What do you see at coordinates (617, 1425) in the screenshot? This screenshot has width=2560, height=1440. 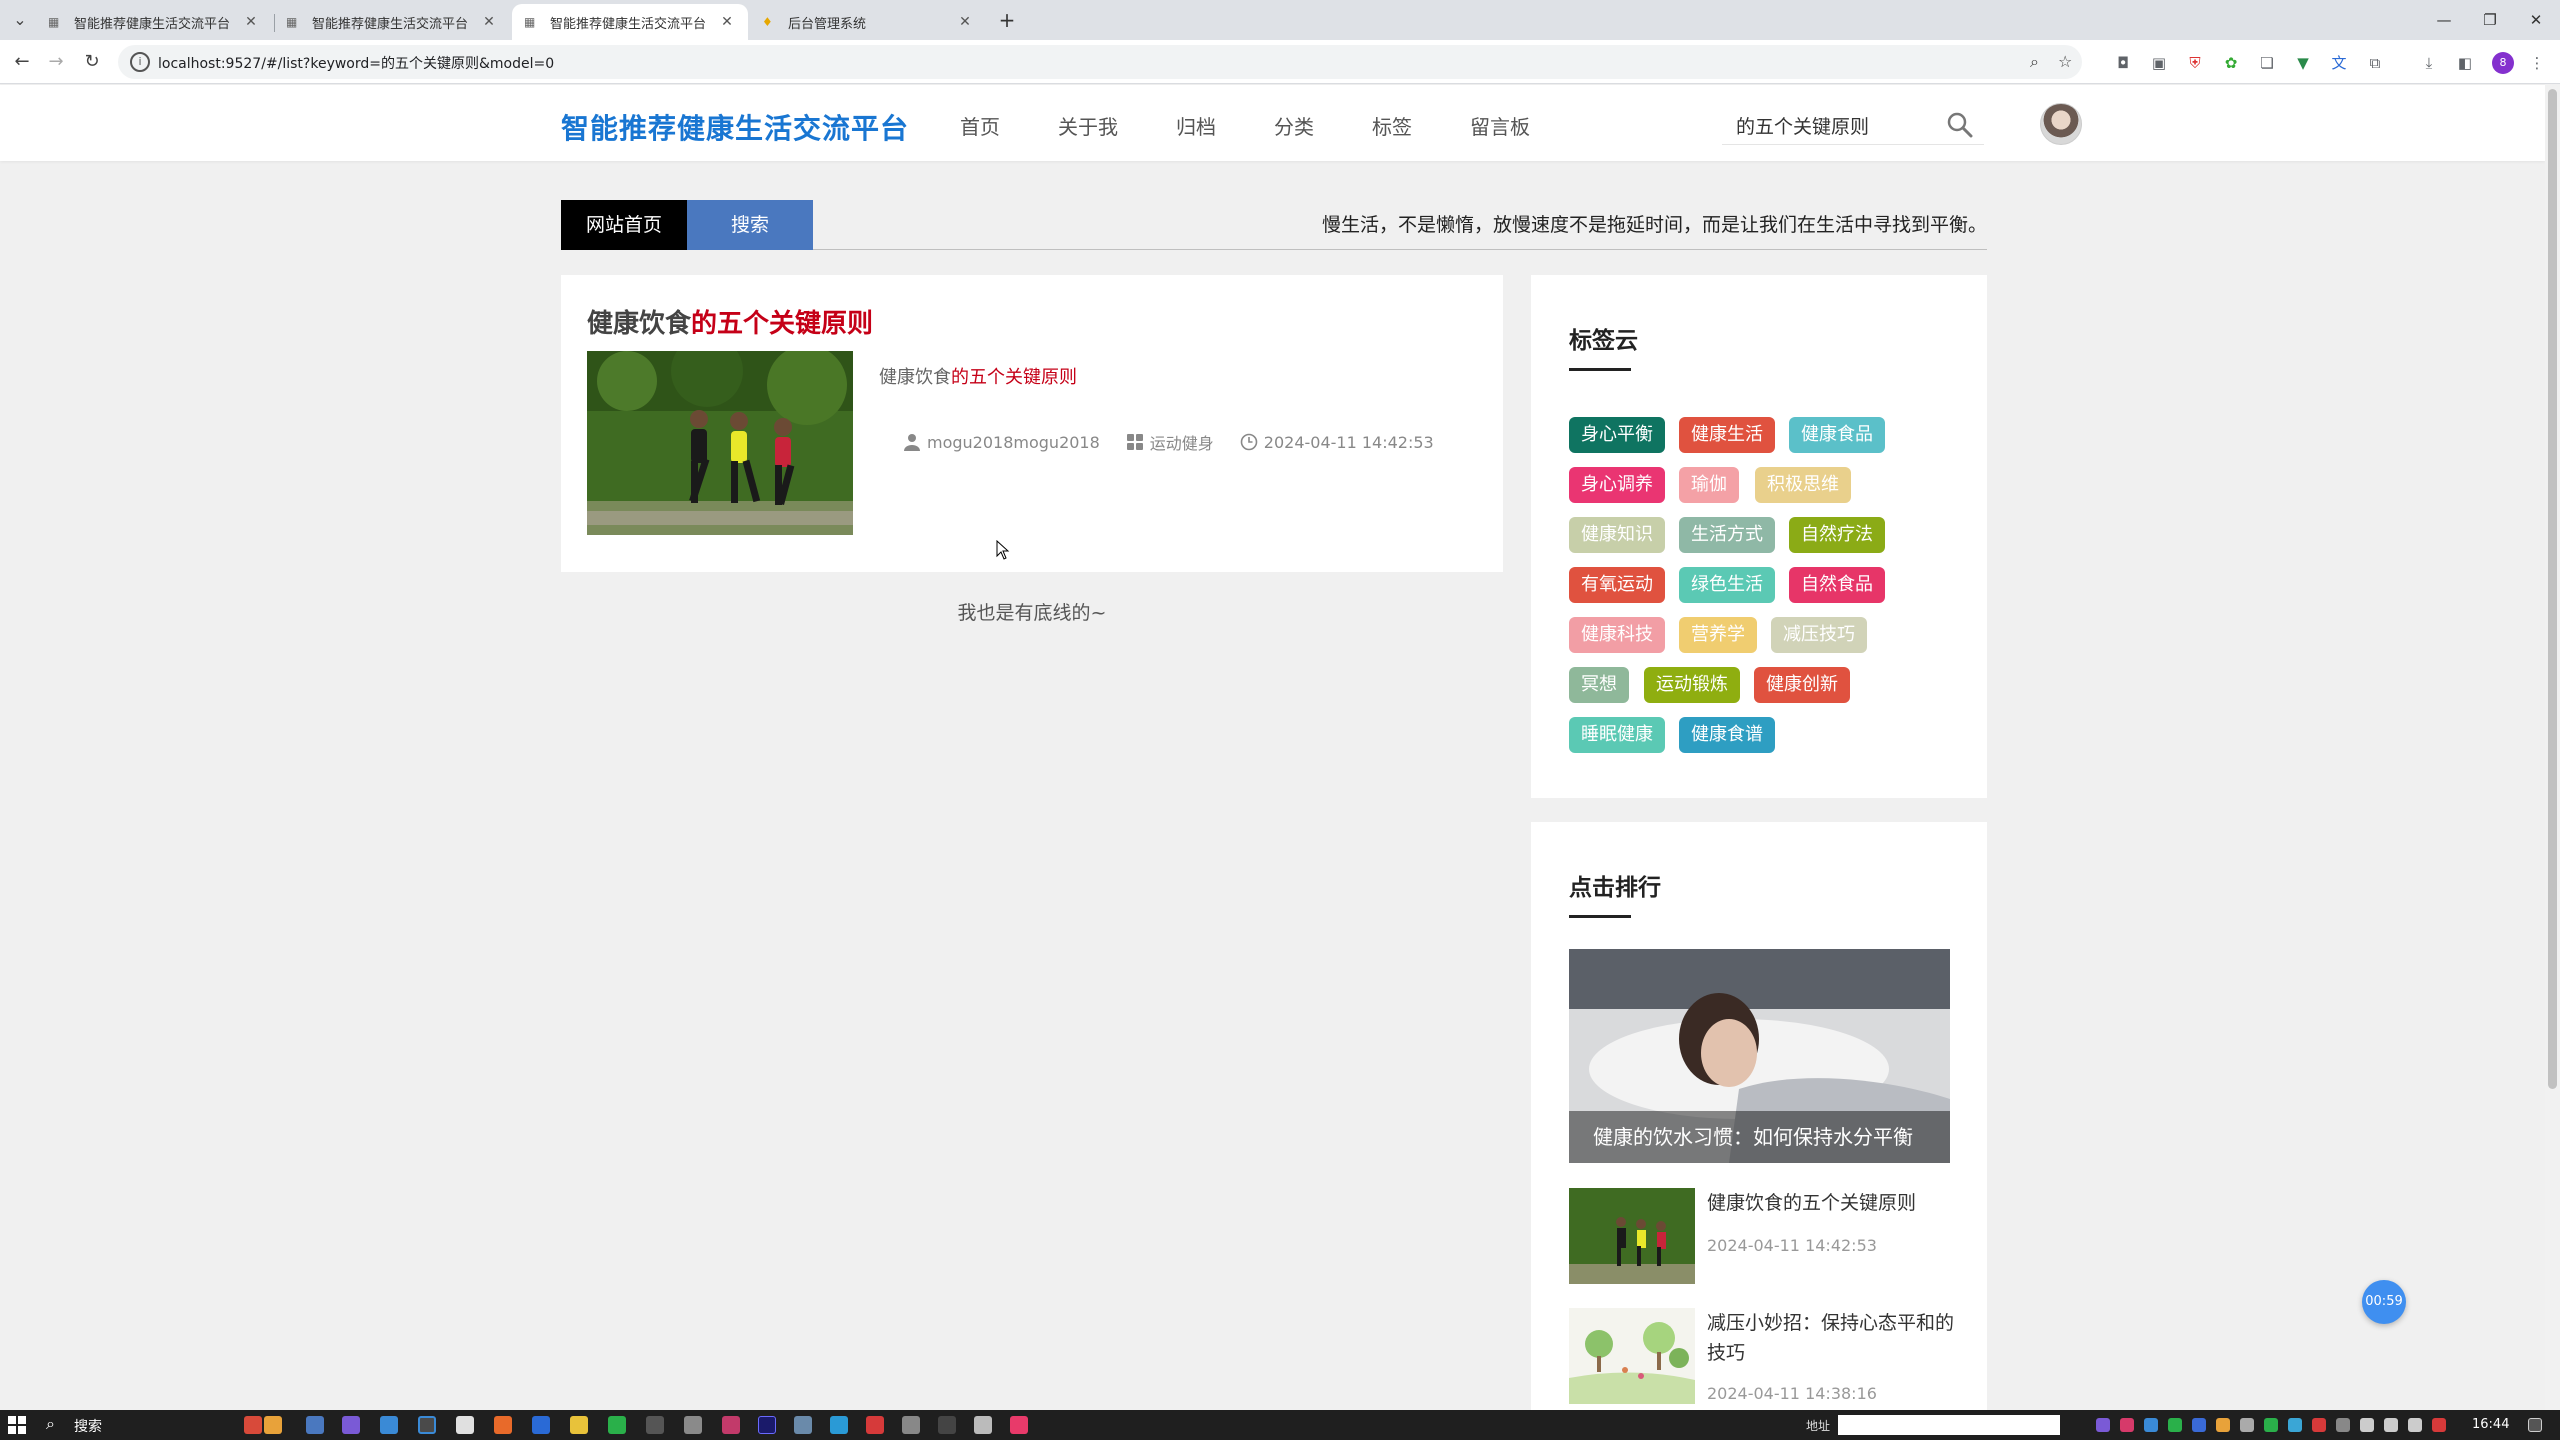 I see `taskbar-wechat-icon` at bounding box center [617, 1425].